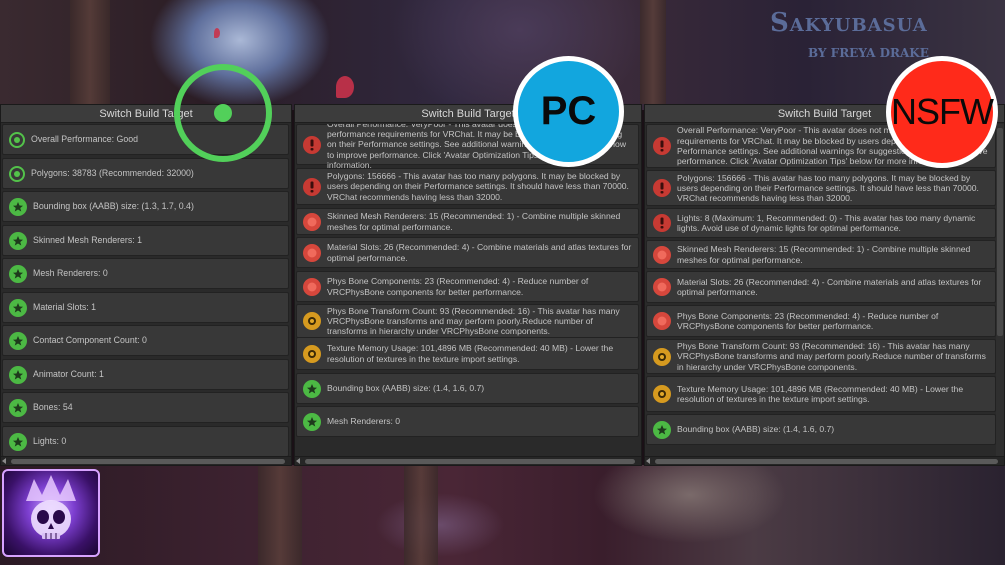 The width and height of the screenshot is (1005, 565). I want to click on quest-status-dot, so click(223, 113).